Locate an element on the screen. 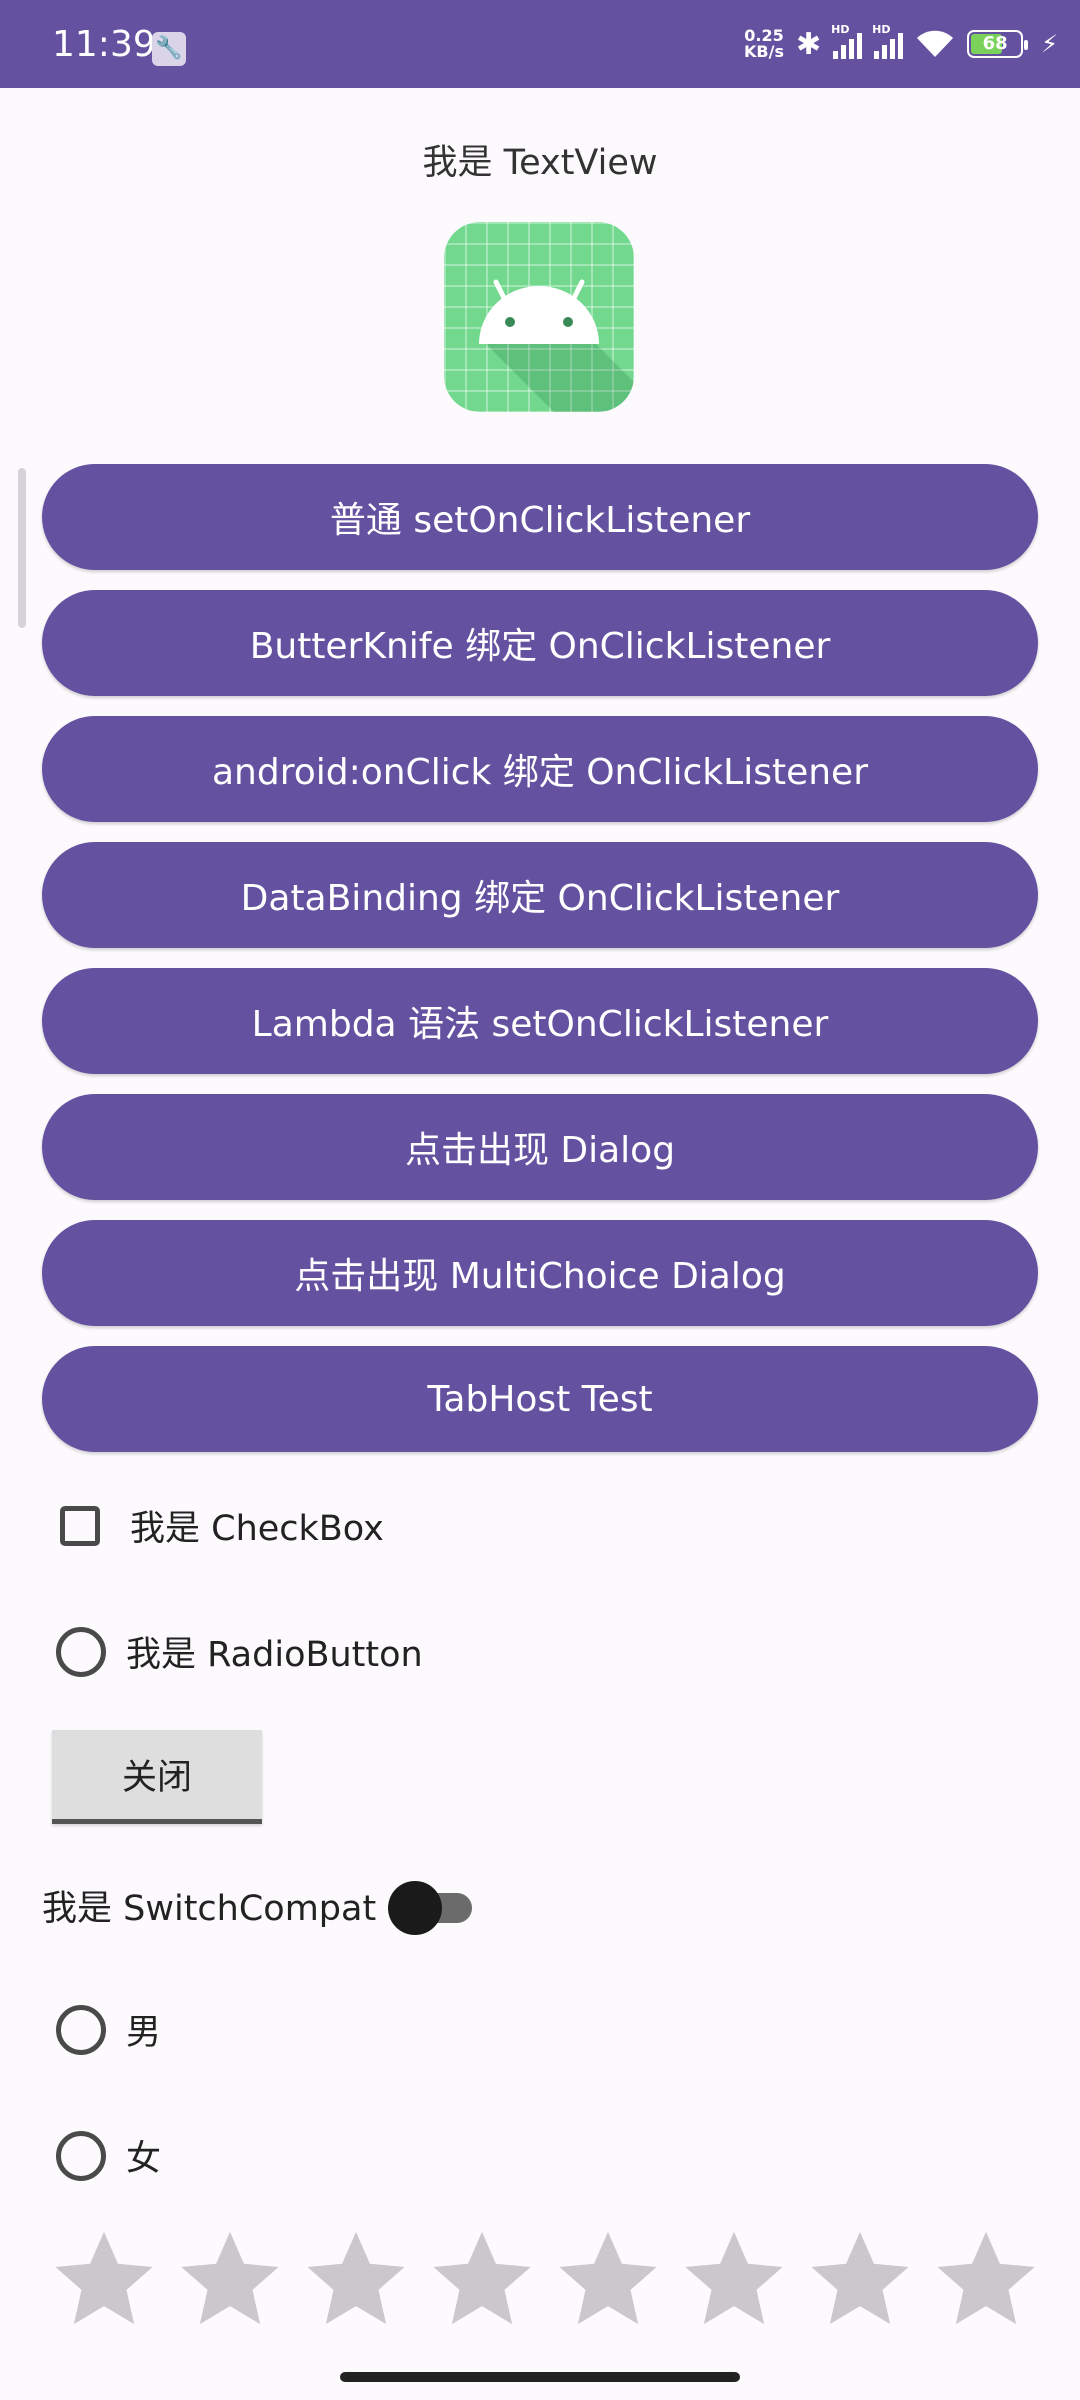 This screenshot has width=1080, height=2400. rating-bar is located at coordinates (545, 2280).